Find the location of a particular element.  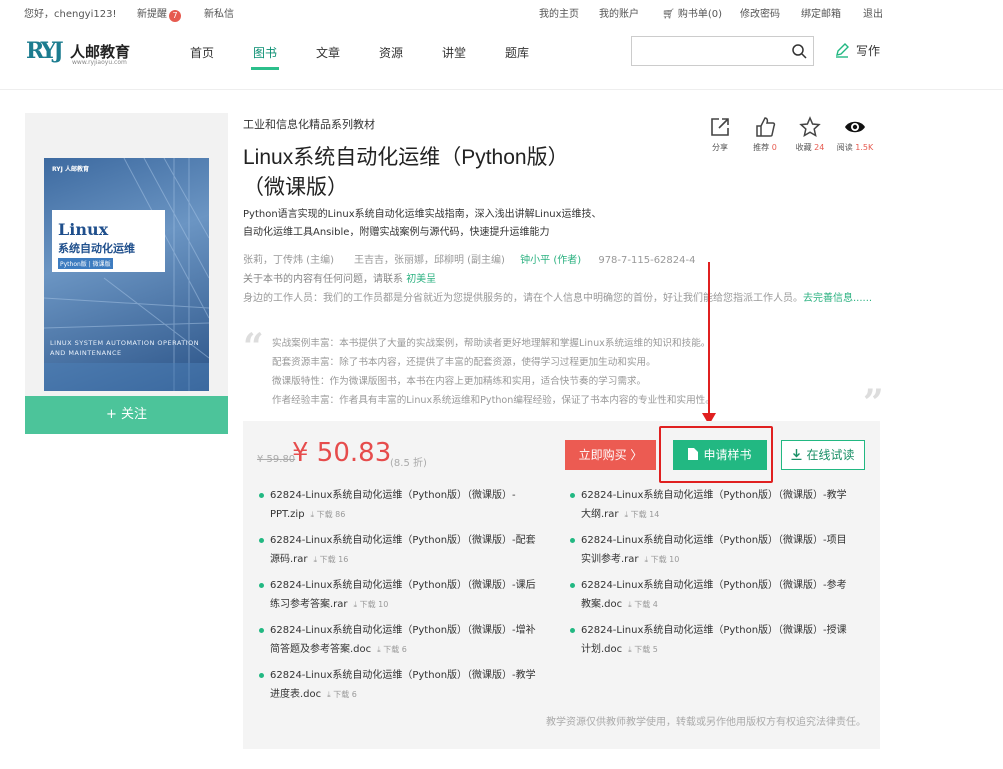

favorite-count: 24 is located at coordinates (819, 147).